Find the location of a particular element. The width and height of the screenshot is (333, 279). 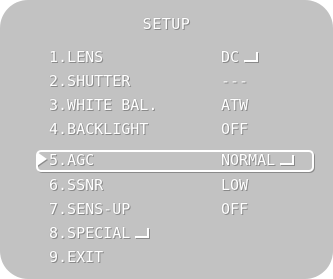

menu-item-agc: 5.AGC NORMAL is located at coordinates (166, 163).